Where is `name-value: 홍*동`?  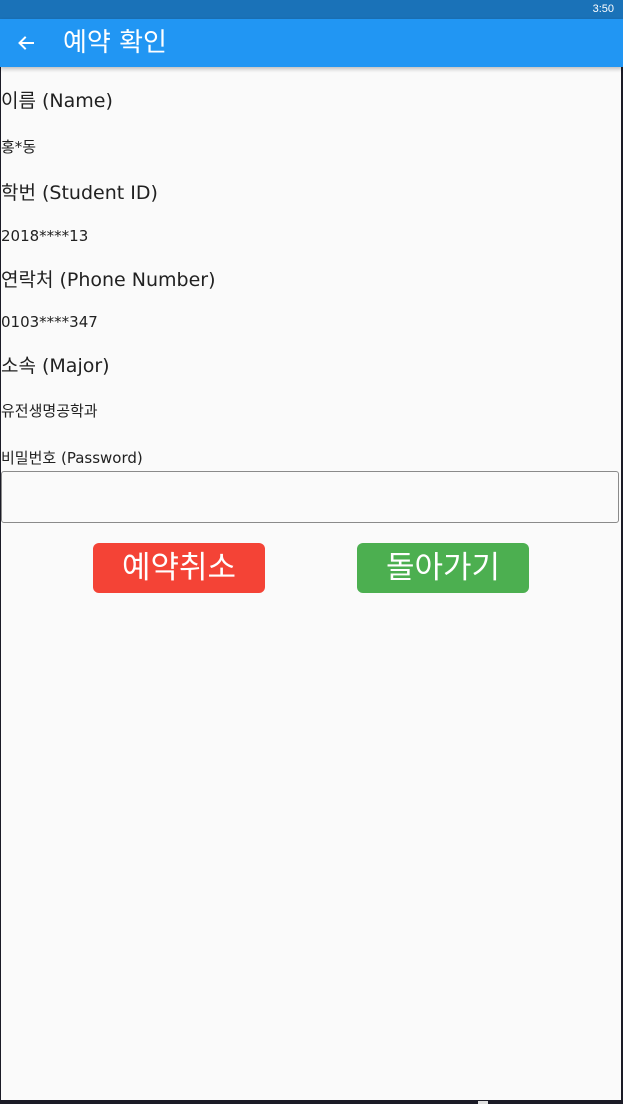 name-value: 홍*동 is located at coordinates (19, 147).